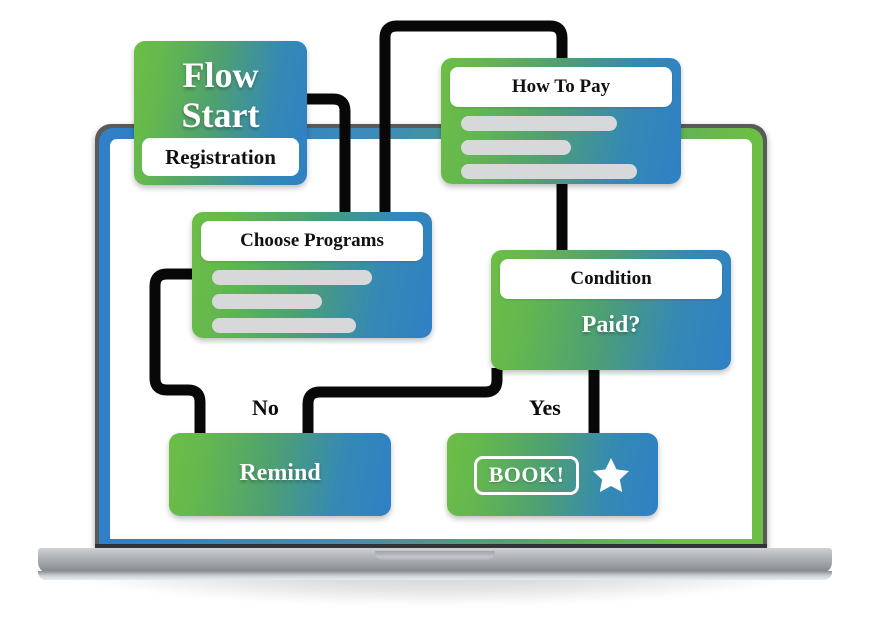 This screenshot has width=870, height=625. What do you see at coordinates (265, 407) in the screenshot?
I see `edge-label-no: No` at bounding box center [265, 407].